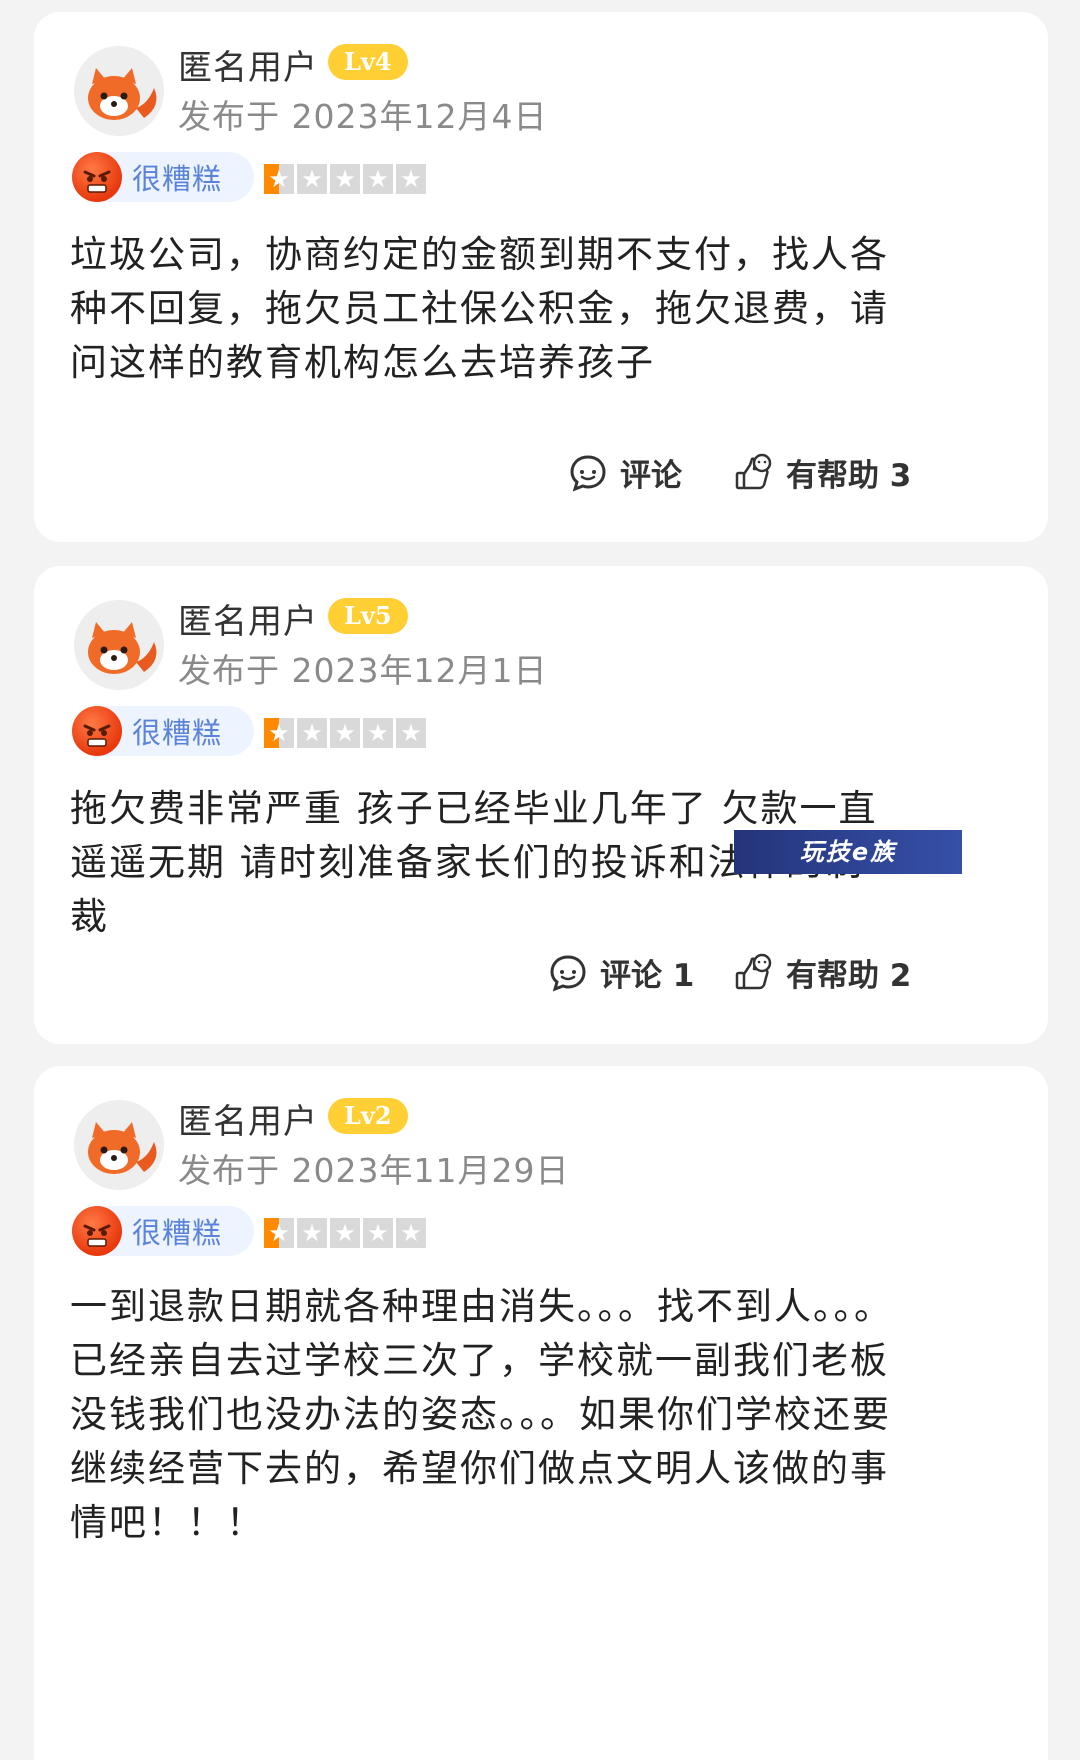 The width and height of the screenshot is (1080, 1760). I want to click on post-date: 发布于 2023年12月1日, so click(363, 670).